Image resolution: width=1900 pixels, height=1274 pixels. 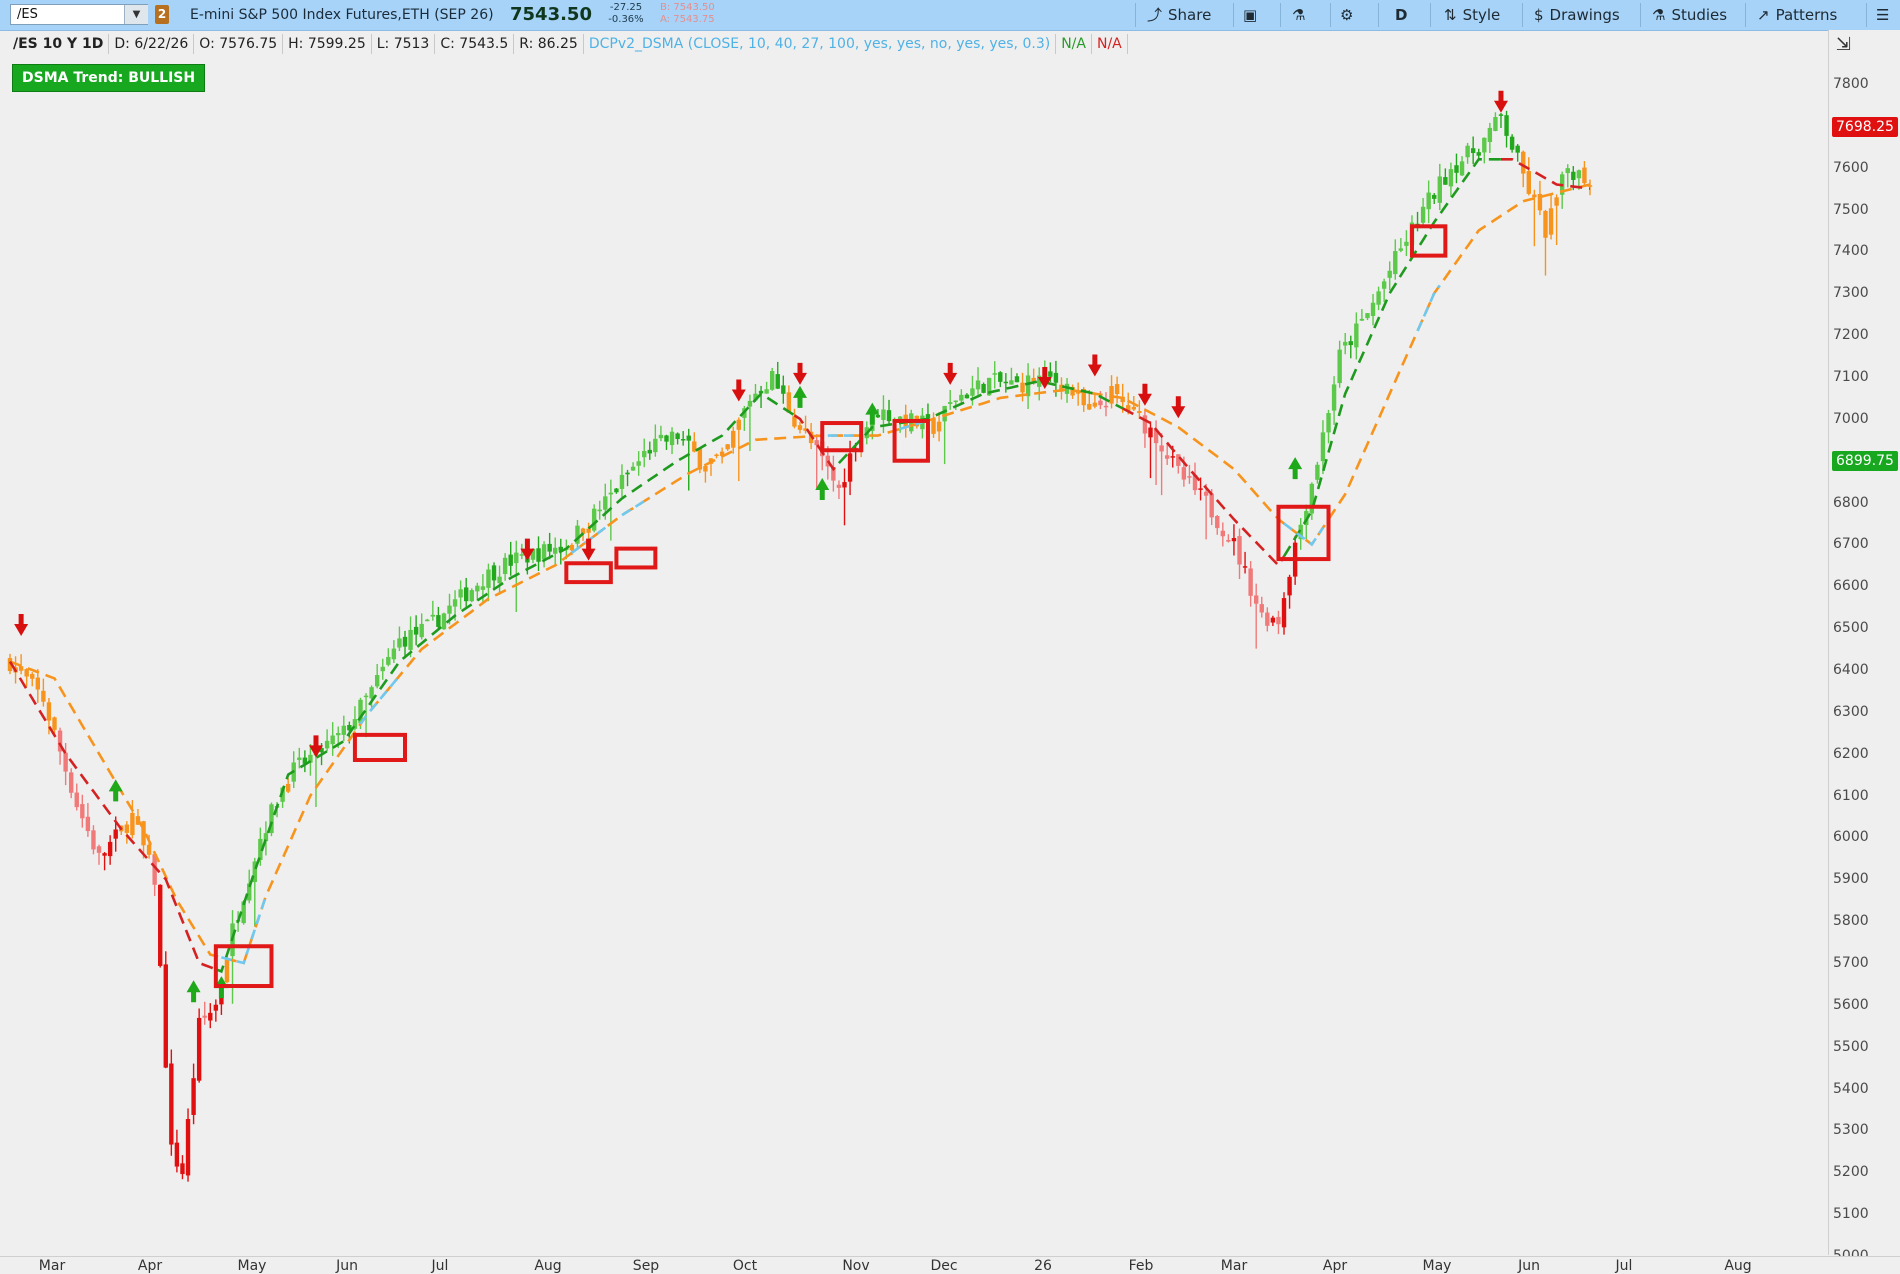 What do you see at coordinates (1250, 15) in the screenshot?
I see `camera-icon: ▣` at bounding box center [1250, 15].